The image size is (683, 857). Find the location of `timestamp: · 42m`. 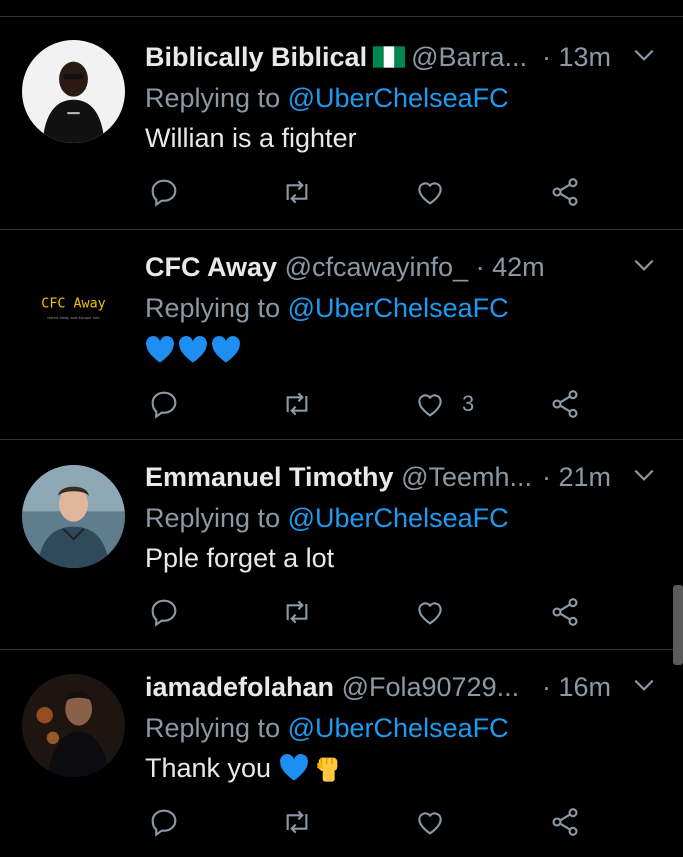

timestamp: · 42m is located at coordinates (510, 267).